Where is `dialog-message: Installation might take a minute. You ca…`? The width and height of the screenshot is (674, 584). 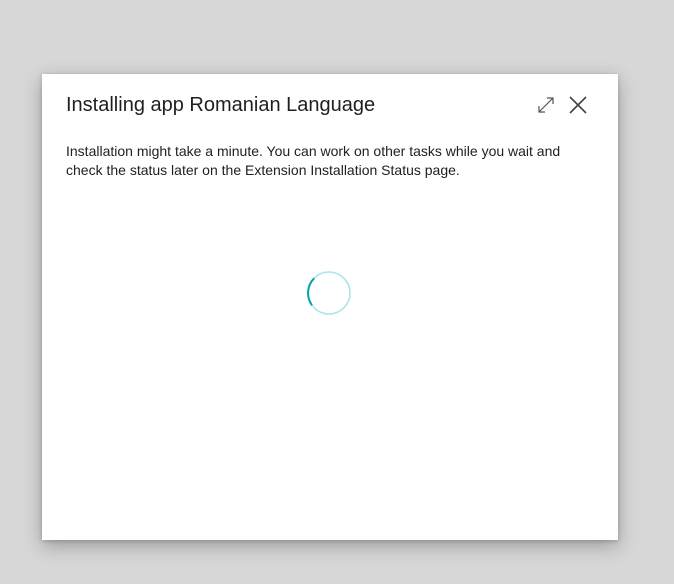 dialog-message: Installation might take a minute. You ca… is located at coordinates (313, 160).